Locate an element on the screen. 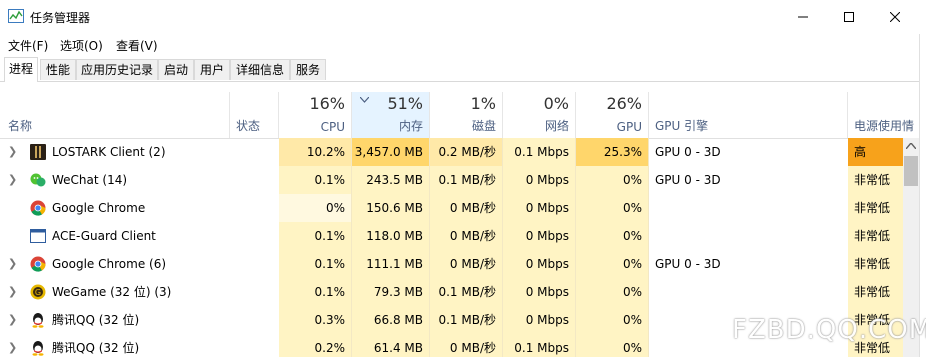  tab-performance: 性能 is located at coordinates (58, 69).